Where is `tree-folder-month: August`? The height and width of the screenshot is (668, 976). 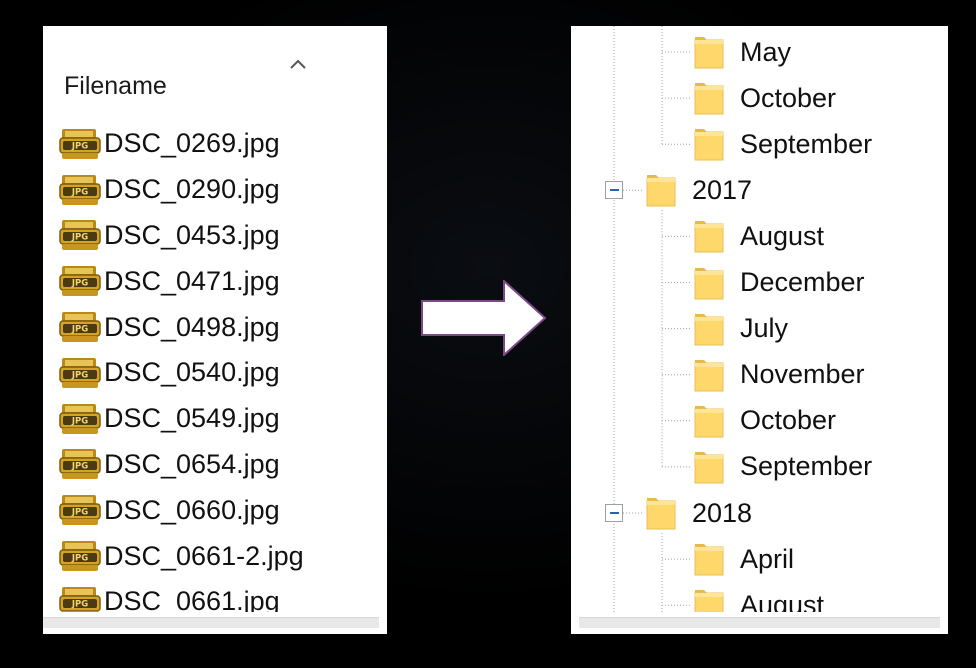
tree-folder-month: August is located at coordinates (758, 236).